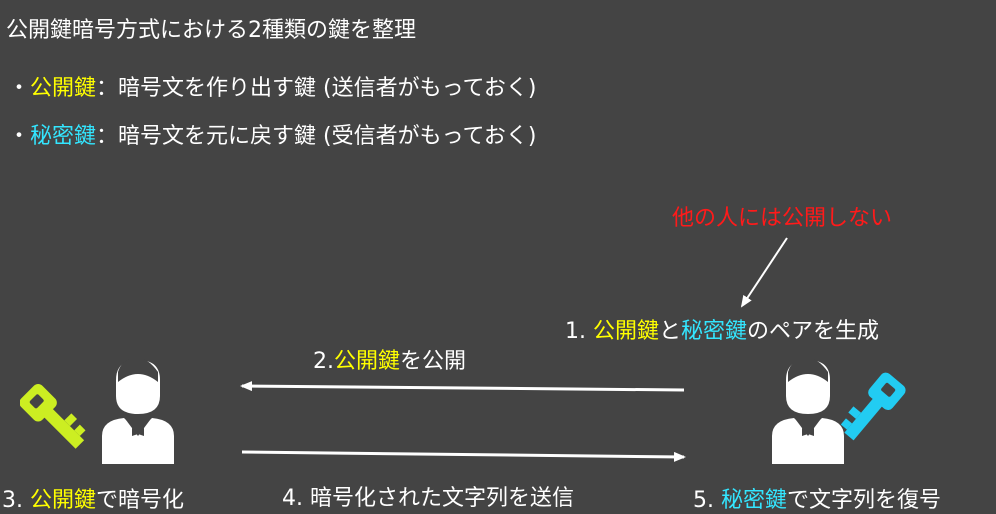 This screenshot has height=514, width=996. Describe the element at coordinates (462, 386) in the screenshot. I see `publish-arrow` at that location.